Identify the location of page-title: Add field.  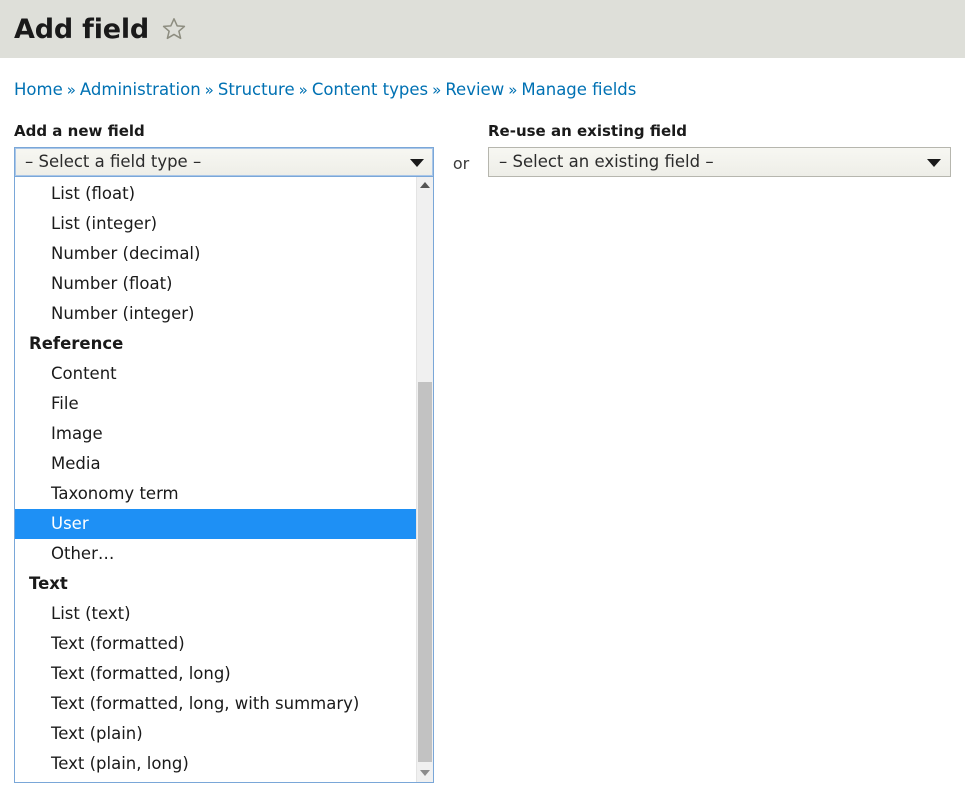
(82, 29).